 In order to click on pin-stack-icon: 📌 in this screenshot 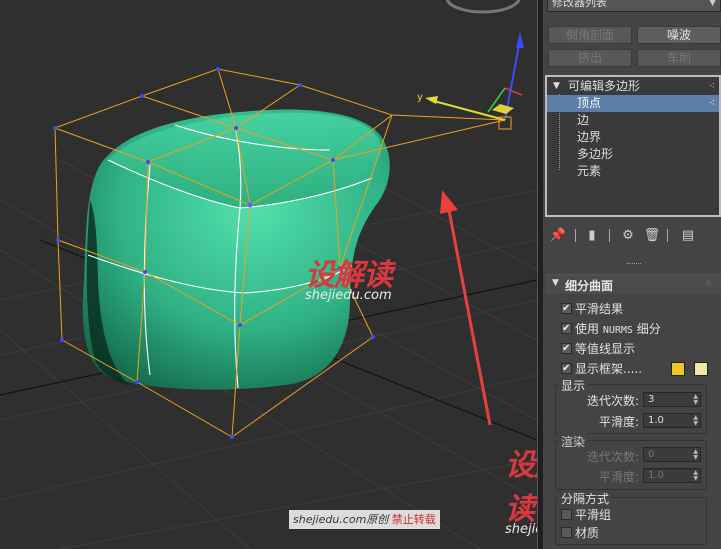, I will do `click(558, 235)`.